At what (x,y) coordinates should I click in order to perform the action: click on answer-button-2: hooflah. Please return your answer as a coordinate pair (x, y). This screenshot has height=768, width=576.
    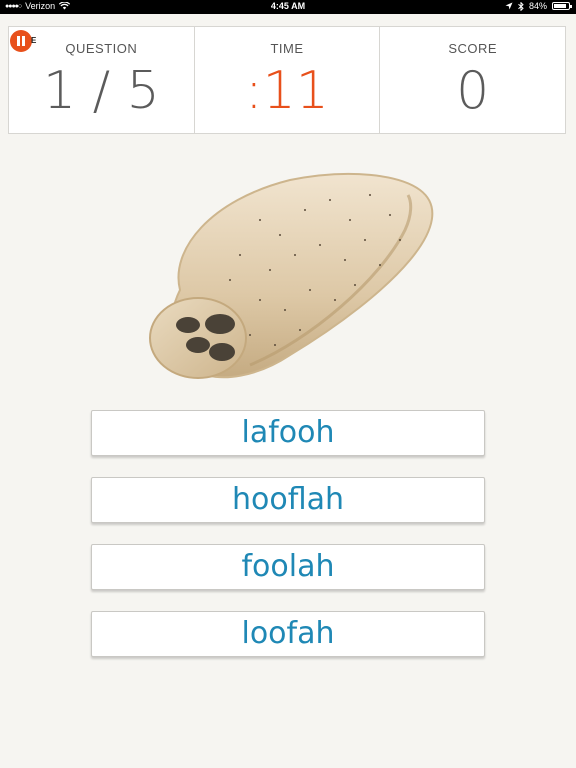
    Looking at the image, I should click on (288, 500).